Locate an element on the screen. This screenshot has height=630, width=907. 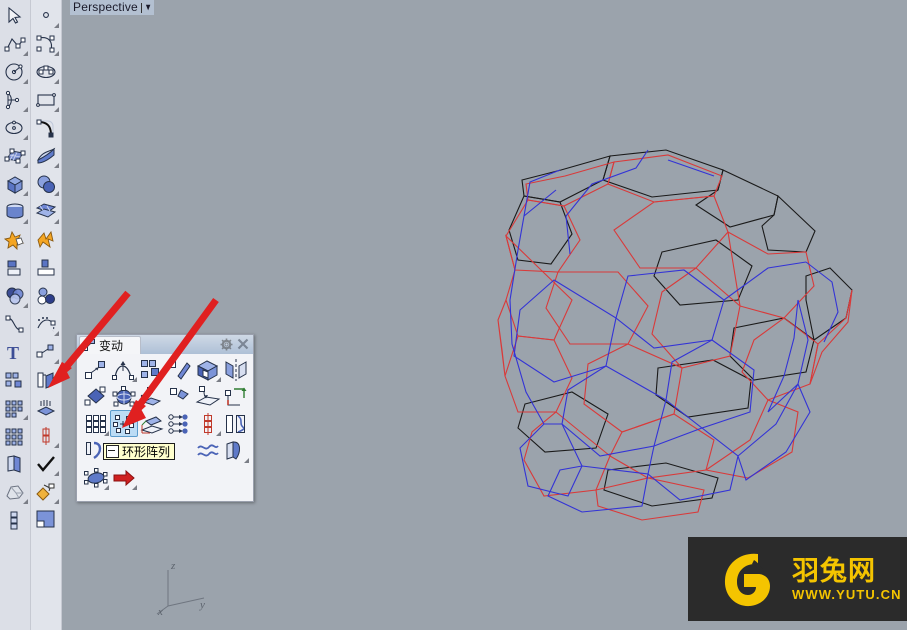
toolbar-button-ellipse is located at coordinates (15, 127).